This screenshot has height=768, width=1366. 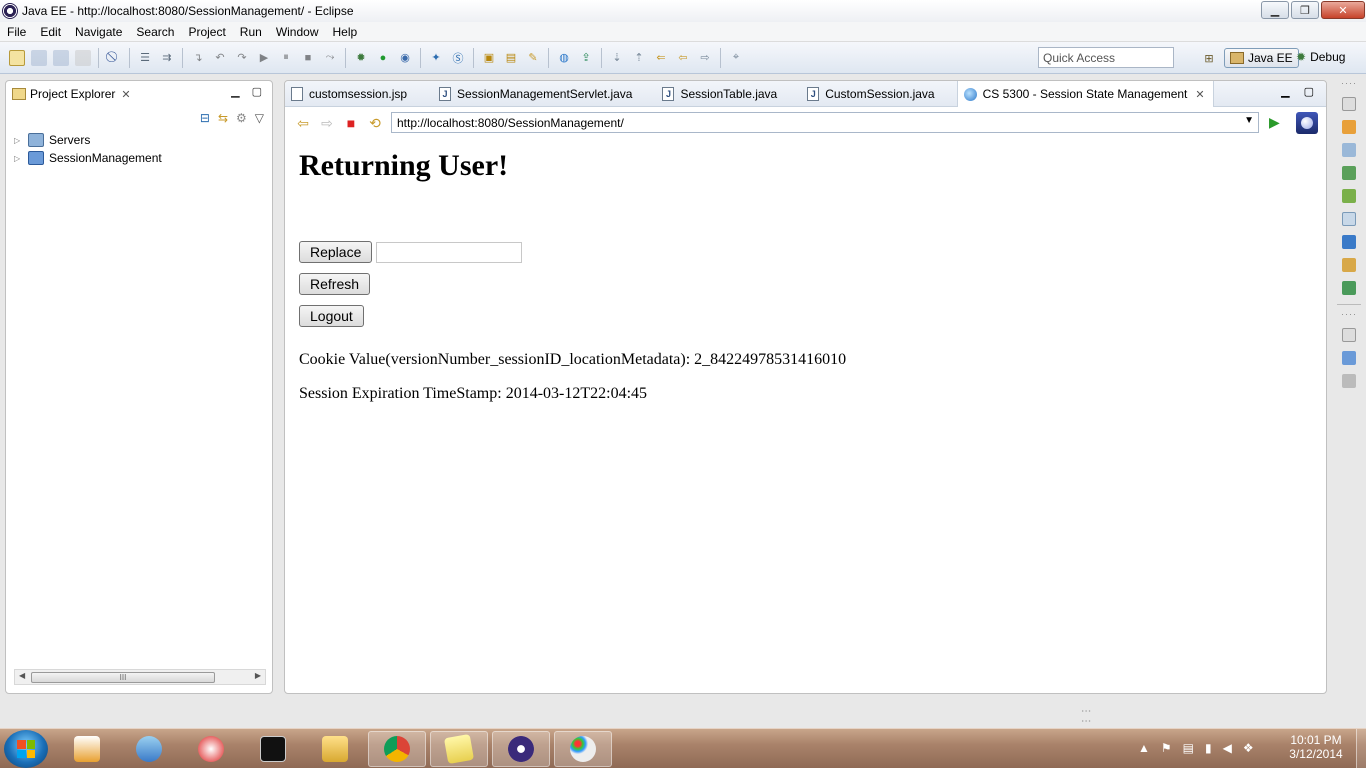 What do you see at coordinates (533, 58) in the screenshot?
I see `search-icon: ✎` at bounding box center [533, 58].